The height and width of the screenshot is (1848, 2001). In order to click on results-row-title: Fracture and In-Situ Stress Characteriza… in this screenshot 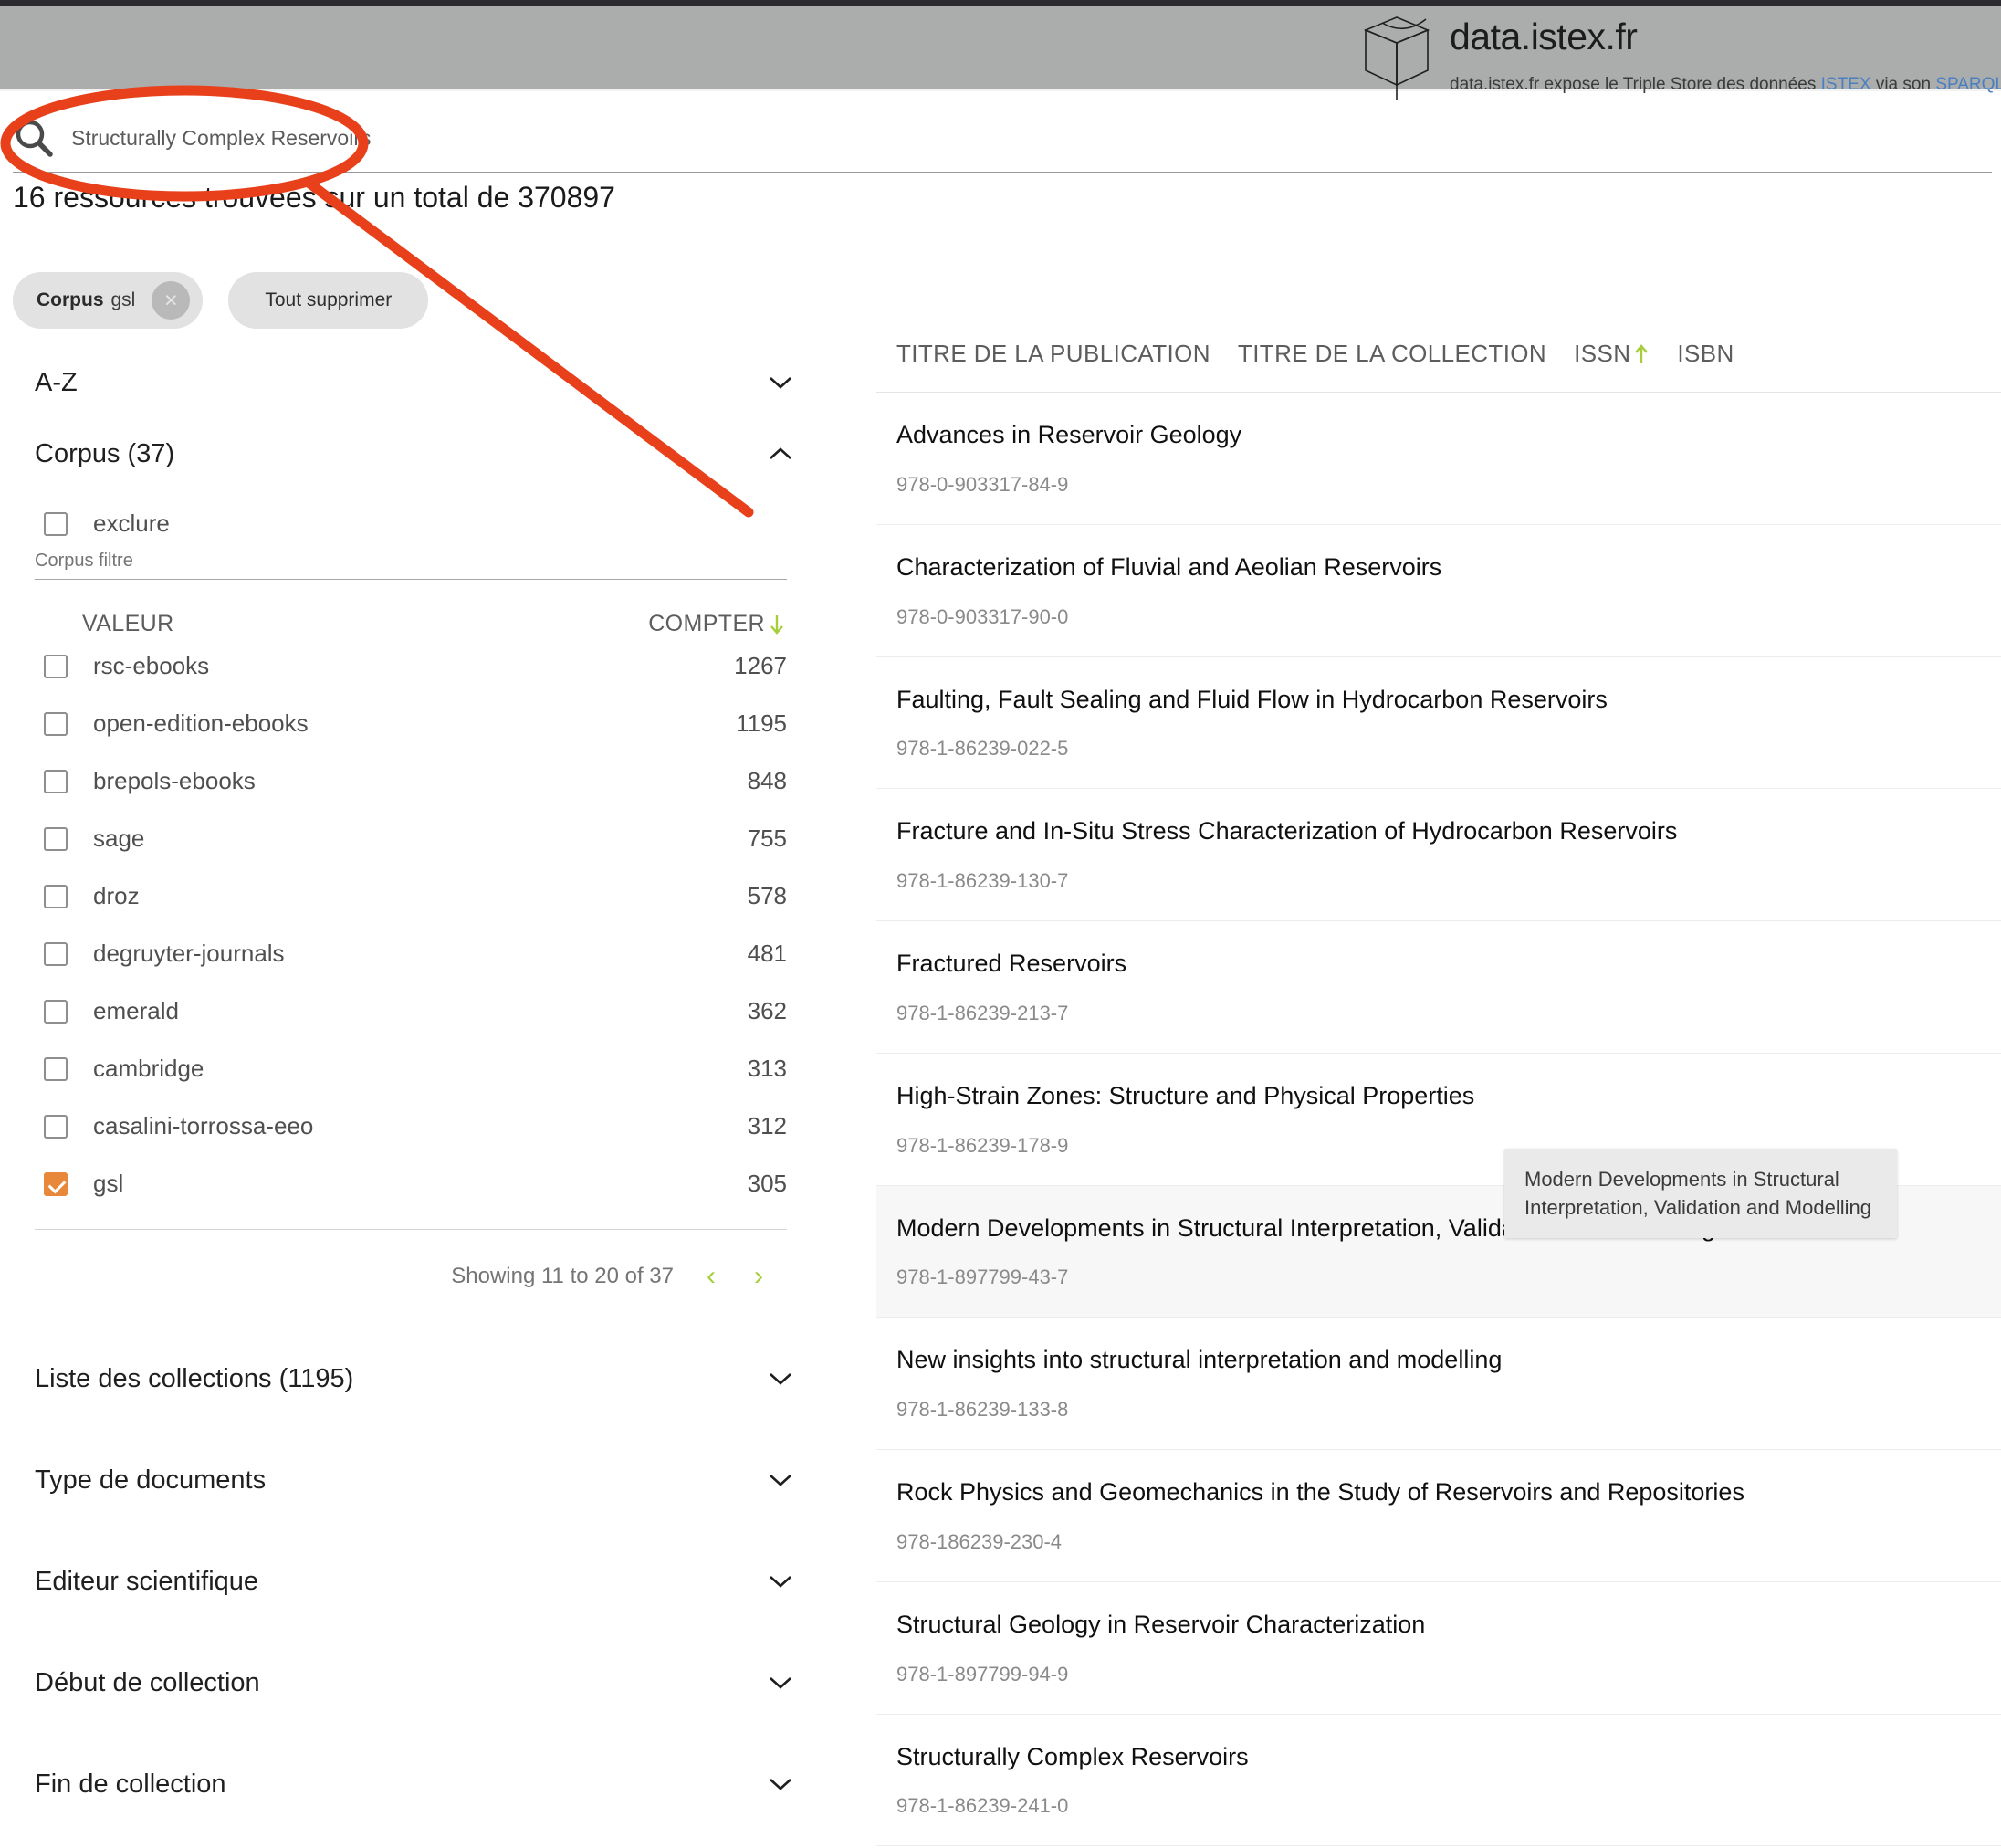, I will do `click(1287, 831)`.